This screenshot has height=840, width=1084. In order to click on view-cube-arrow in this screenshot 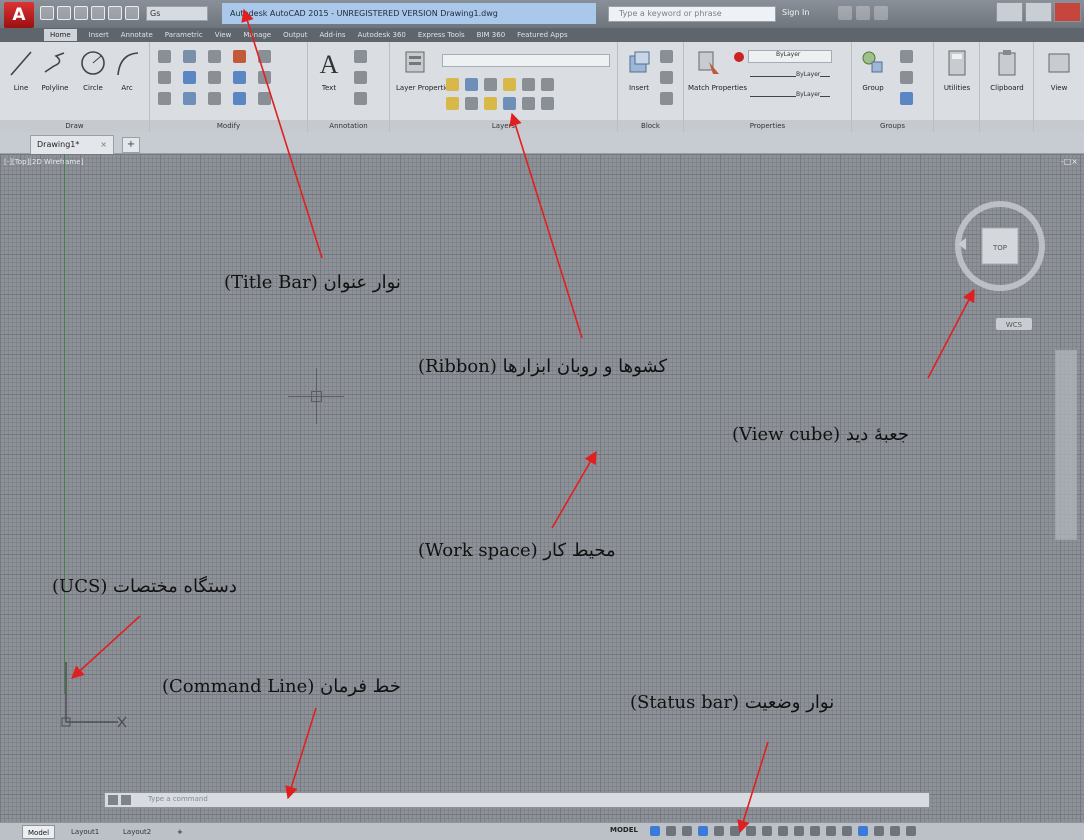, I will do `click(951, 333)`.